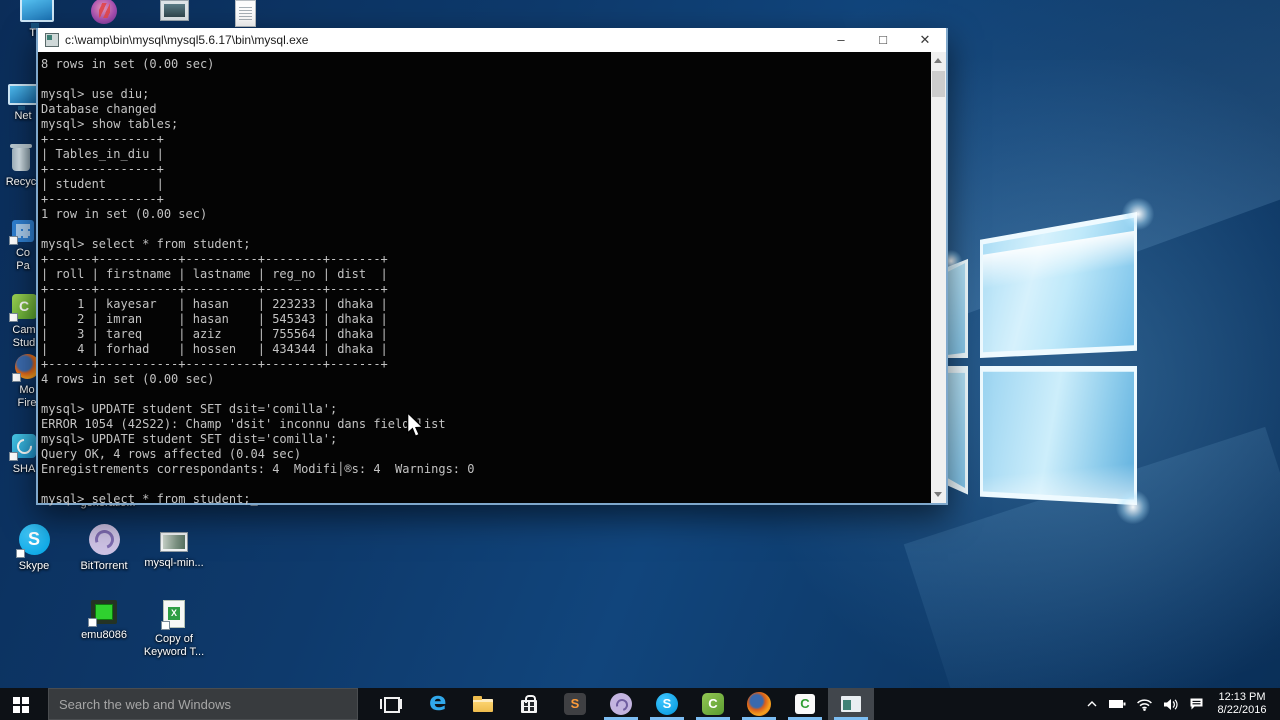 The height and width of the screenshot is (720, 1280). What do you see at coordinates (37, 14) in the screenshot?
I see `computer-icon` at bounding box center [37, 14].